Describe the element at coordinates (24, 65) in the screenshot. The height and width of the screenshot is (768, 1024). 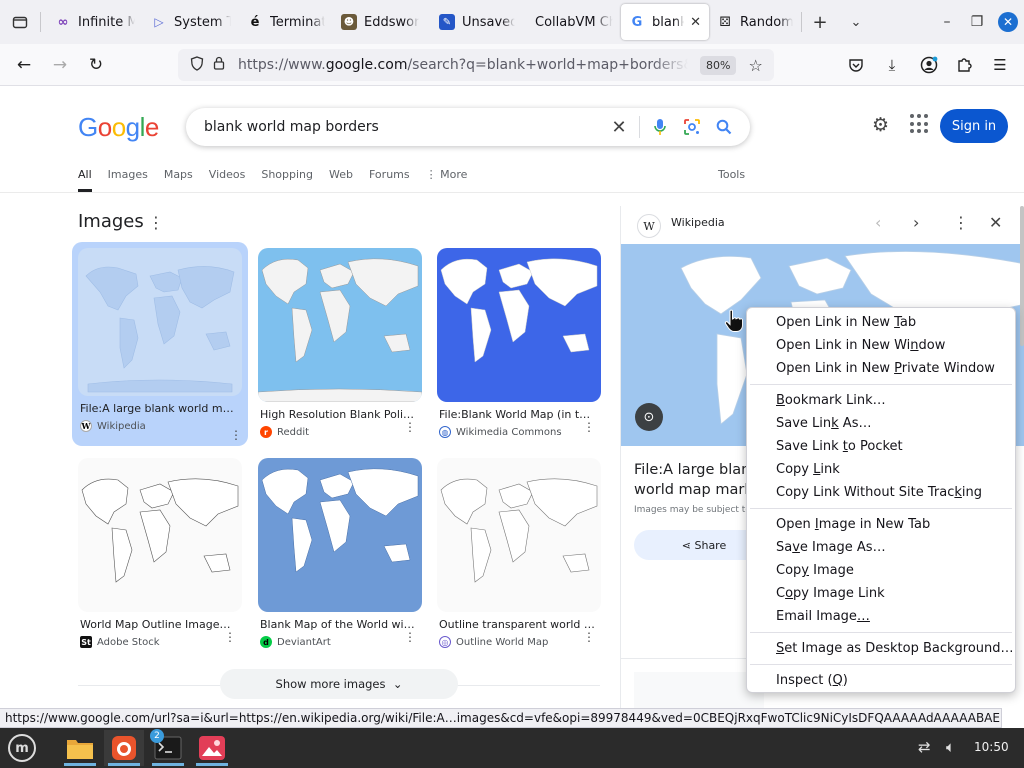
I see `back-button: ←` at that location.